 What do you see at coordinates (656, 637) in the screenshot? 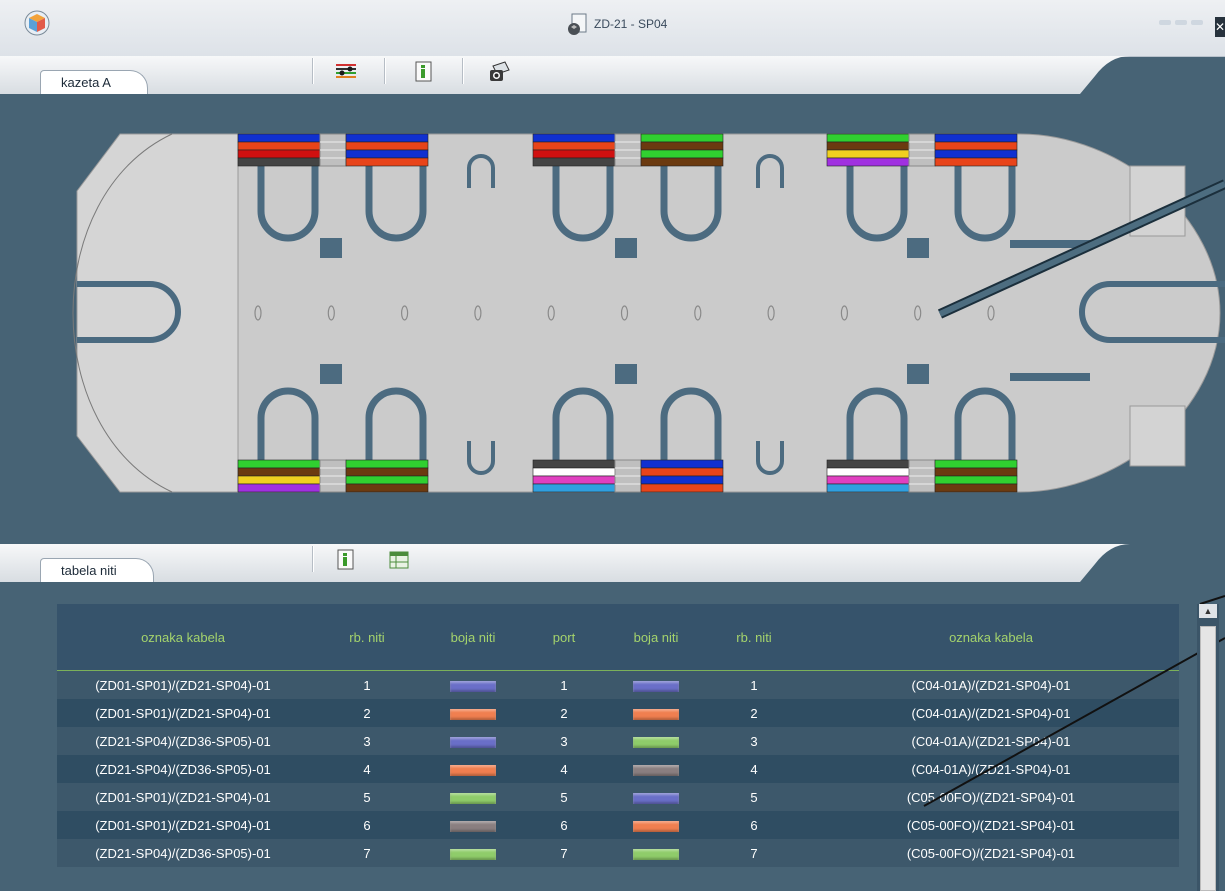
I see `column-header-color-b: boja niti` at bounding box center [656, 637].